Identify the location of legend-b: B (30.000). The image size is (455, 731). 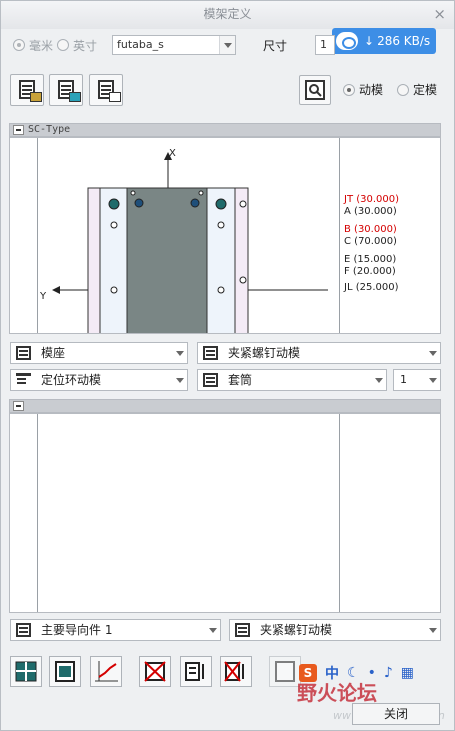
(371, 230).